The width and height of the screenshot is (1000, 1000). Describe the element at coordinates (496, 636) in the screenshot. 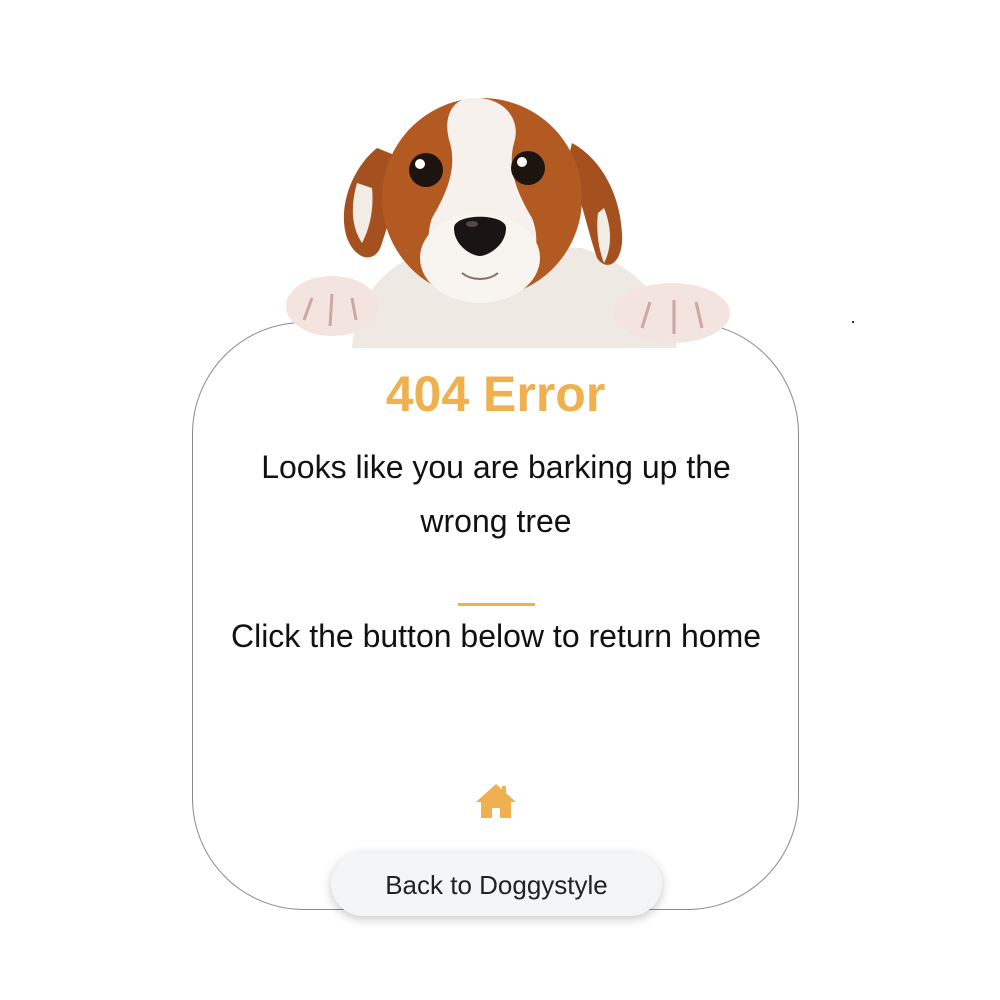

I see `return-instruction: Click the button below to return home` at that location.